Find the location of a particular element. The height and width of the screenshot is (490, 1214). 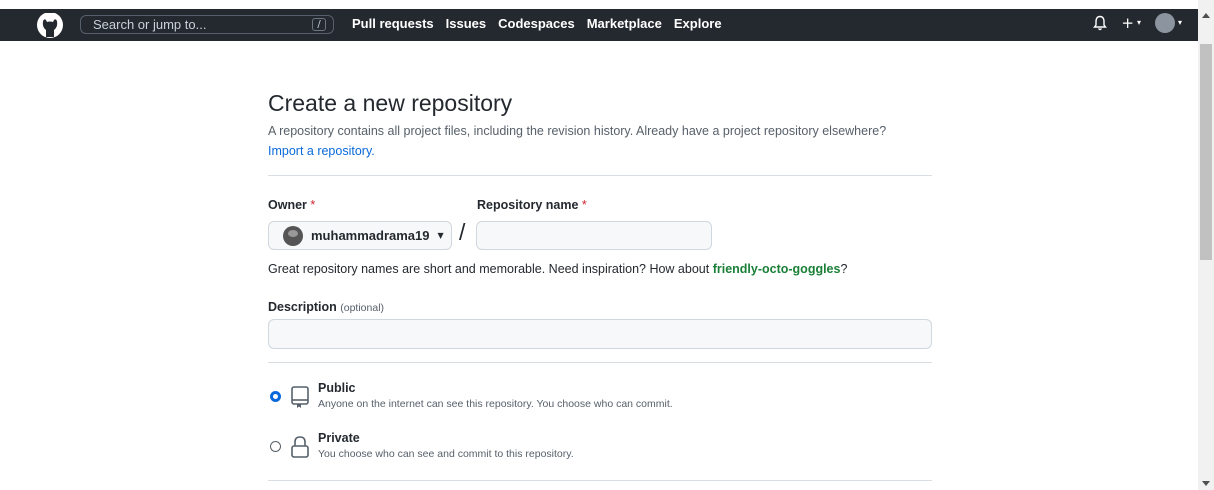

scrollbar is located at coordinates (1206, 245).